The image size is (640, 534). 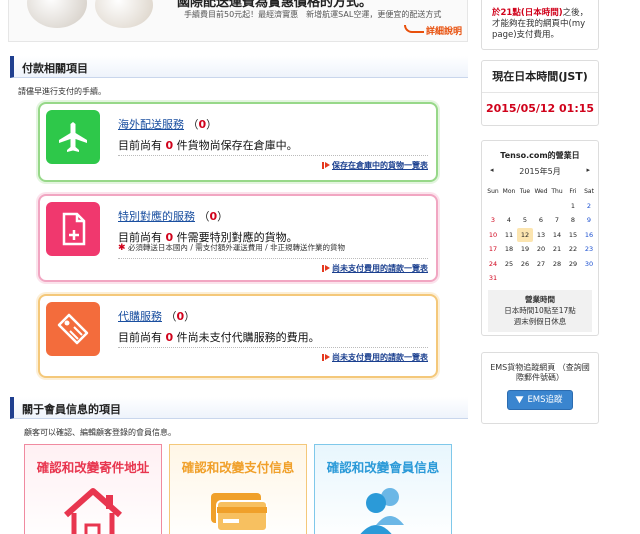 What do you see at coordinates (219, 337) in the screenshot?
I see `proxy-purchase-message: 目前尚有 0 件尚未支付代購服務的費用。` at bounding box center [219, 337].